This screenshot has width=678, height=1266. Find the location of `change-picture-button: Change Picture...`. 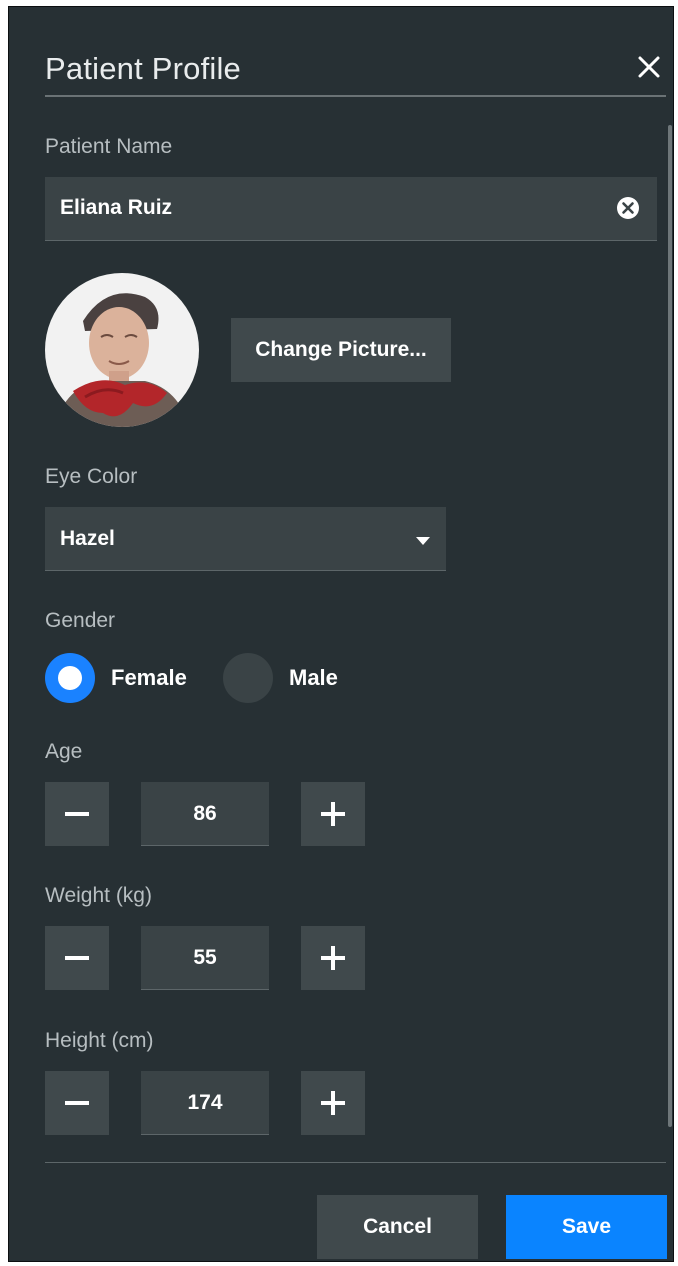

change-picture-button: Change Picture... is located at coordinates (341, 350).